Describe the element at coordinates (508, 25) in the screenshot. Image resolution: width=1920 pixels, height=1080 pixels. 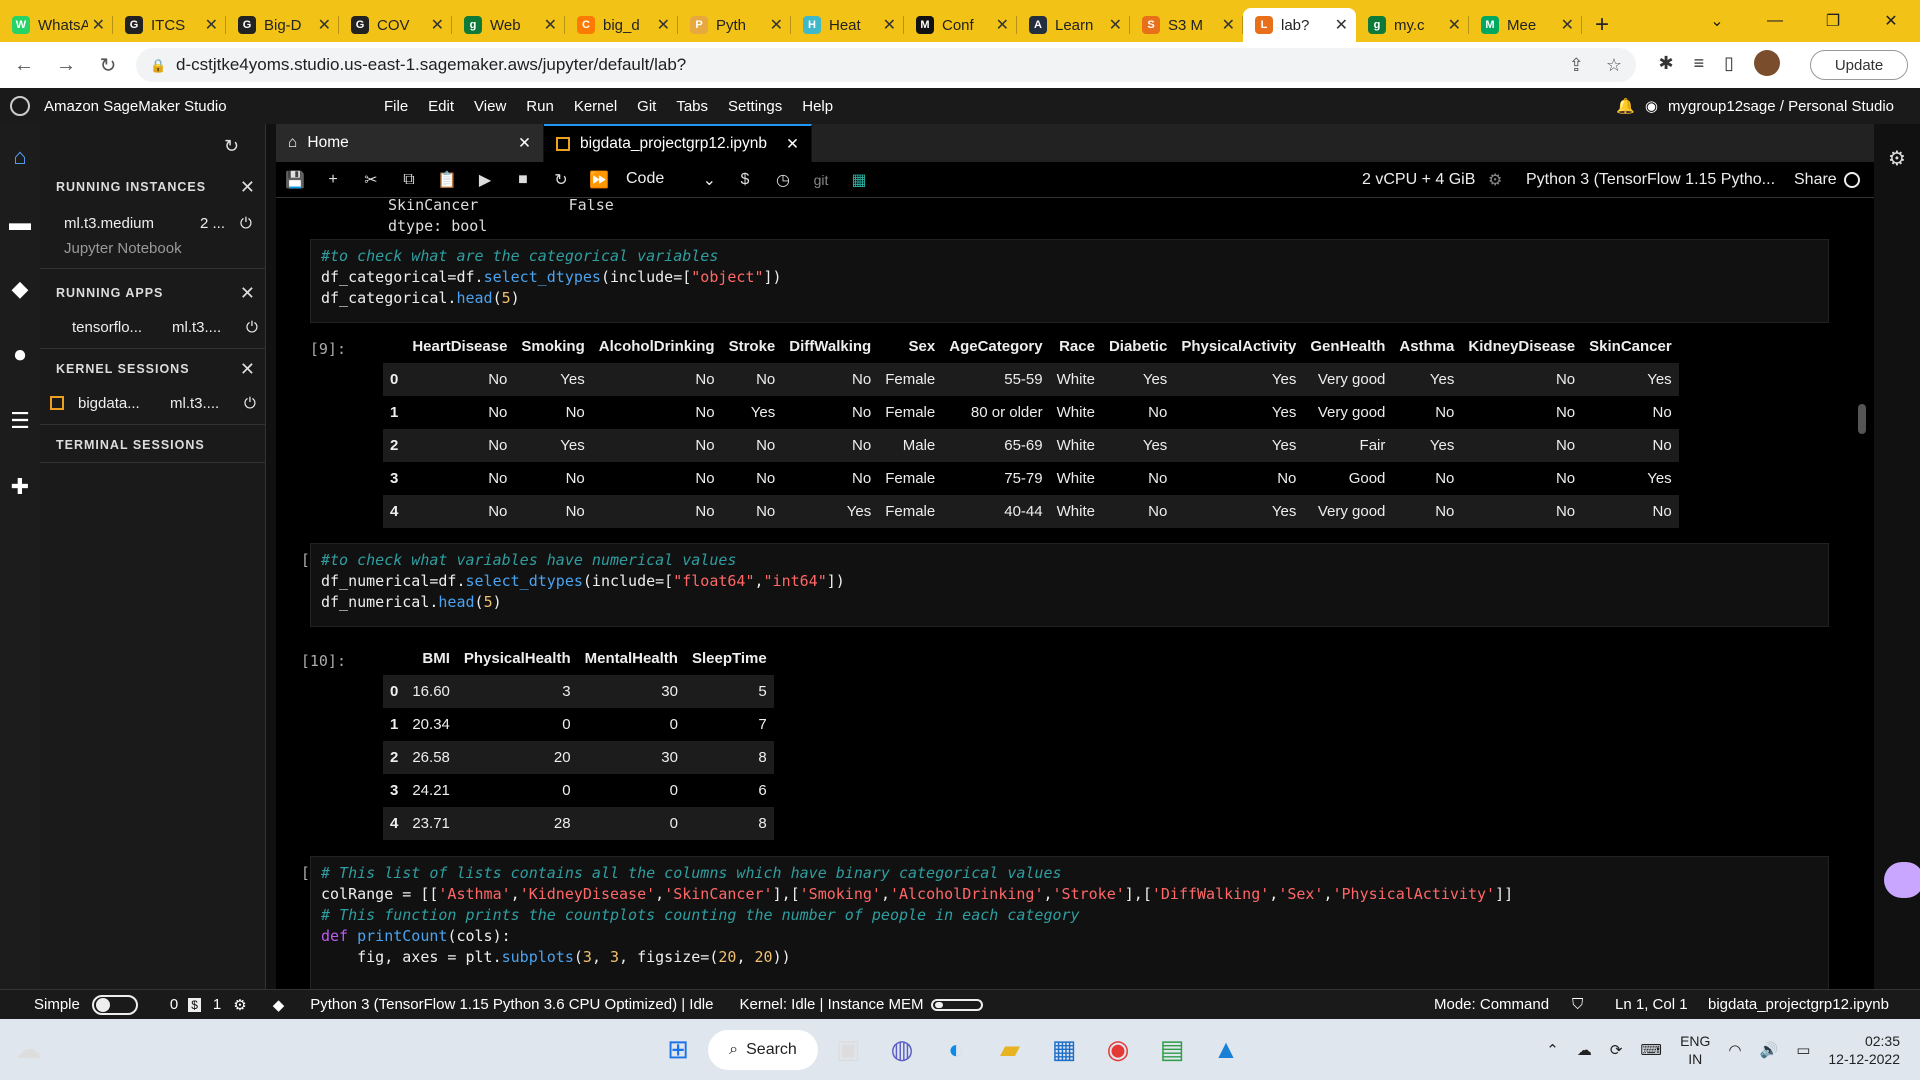
I see `browser-tab: g Web ✕` at that location.